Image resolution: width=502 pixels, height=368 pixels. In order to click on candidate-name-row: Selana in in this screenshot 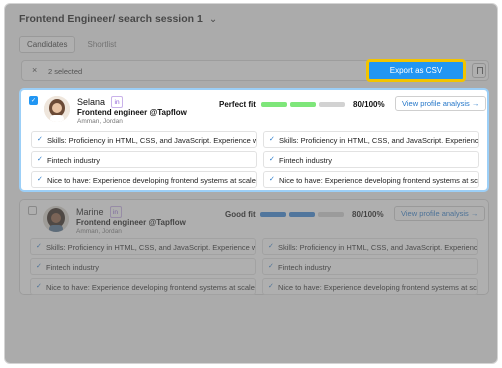, I will do `click(100, 102)`.